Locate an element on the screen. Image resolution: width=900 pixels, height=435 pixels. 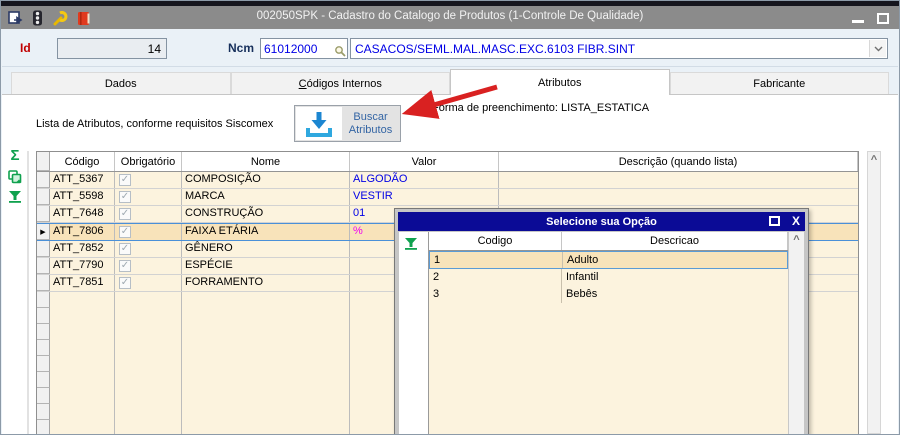
chevron-down-icon is located at coordinates (878, 48).